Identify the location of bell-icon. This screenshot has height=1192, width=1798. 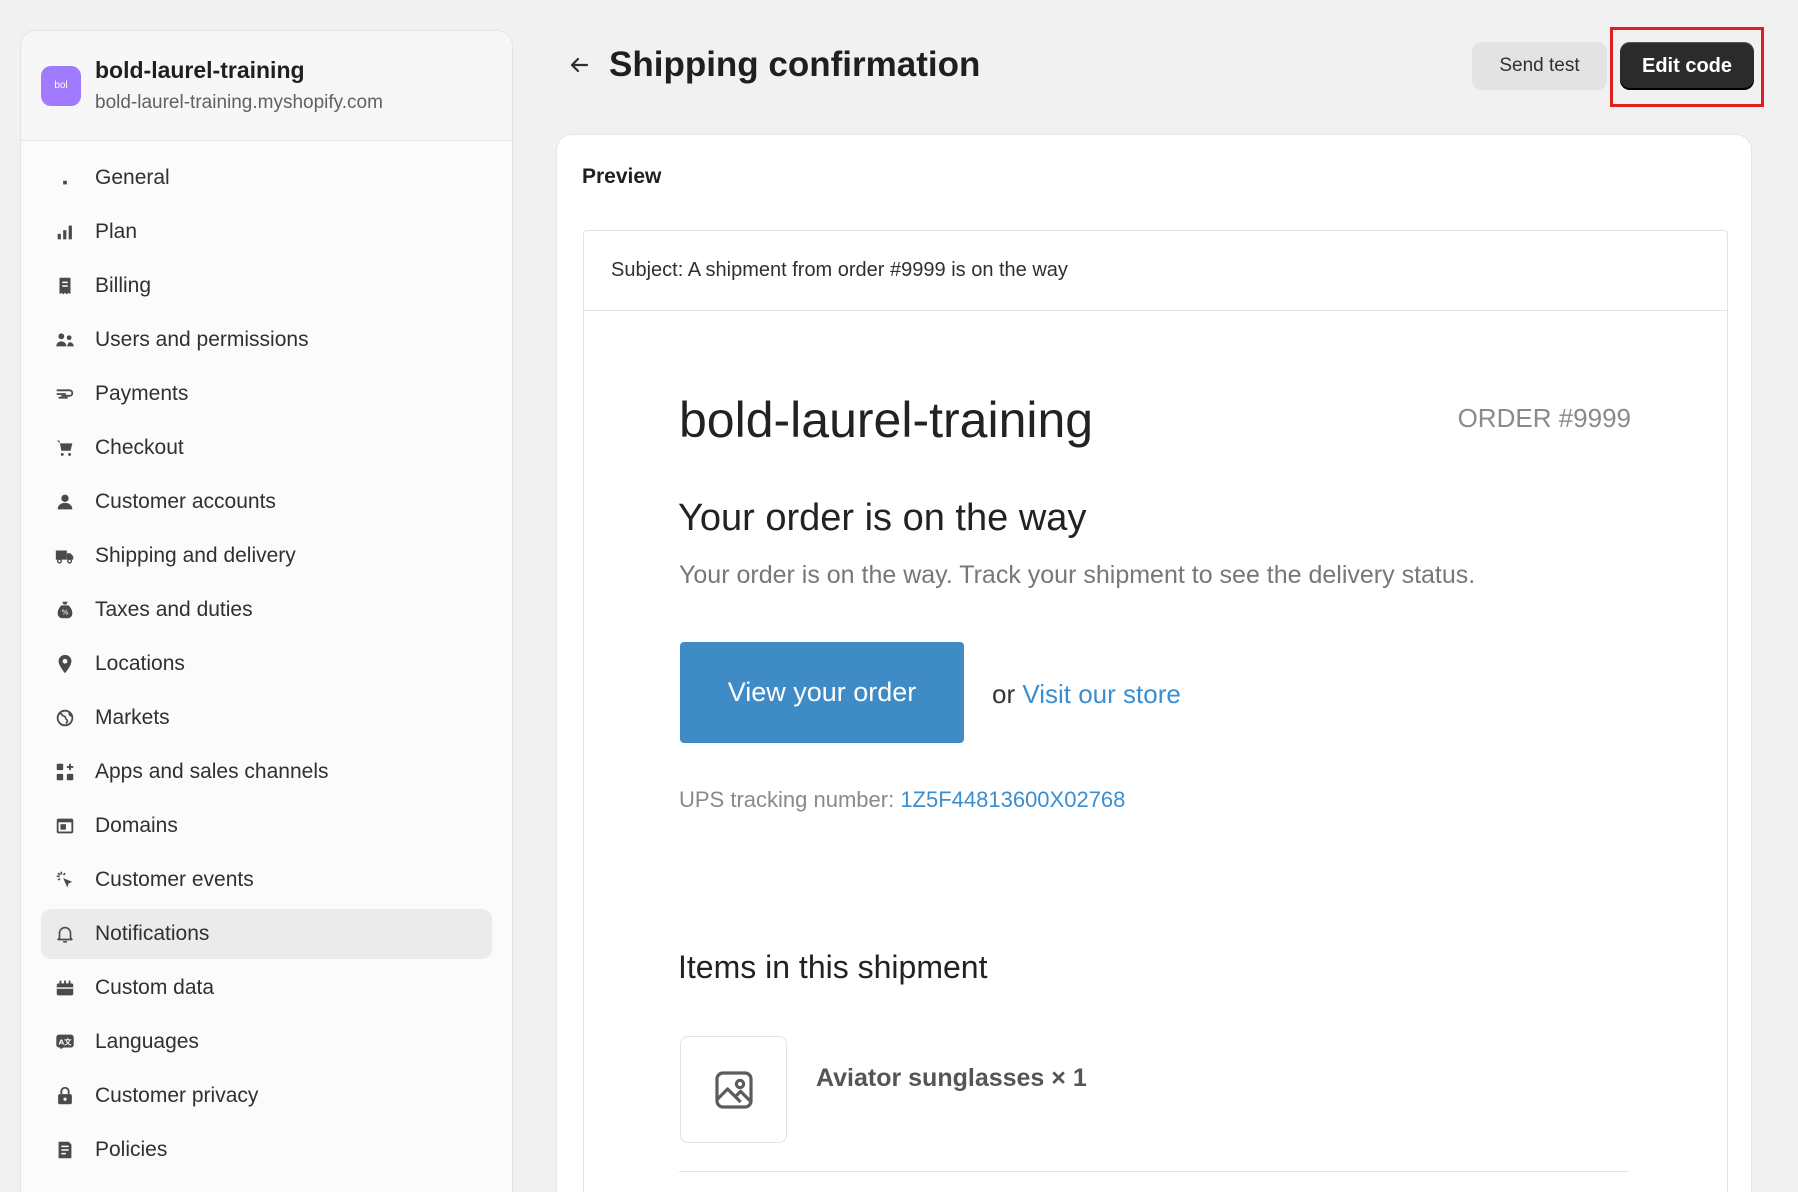
(65, 934).